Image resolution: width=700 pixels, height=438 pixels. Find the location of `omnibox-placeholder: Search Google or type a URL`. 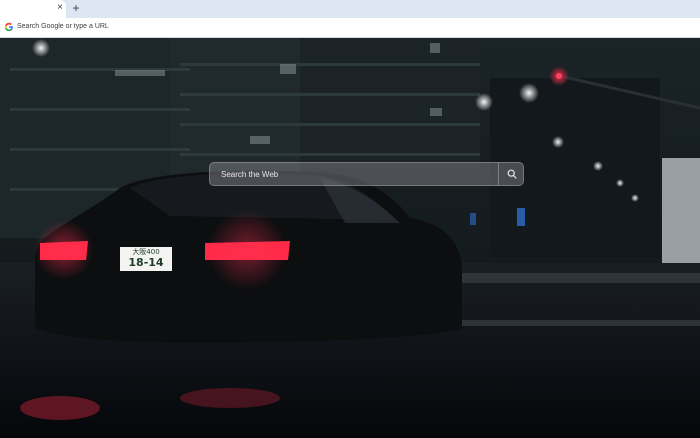

omnibox-placeholder: Search Google or type a URL is located at coordinates (63, 26).